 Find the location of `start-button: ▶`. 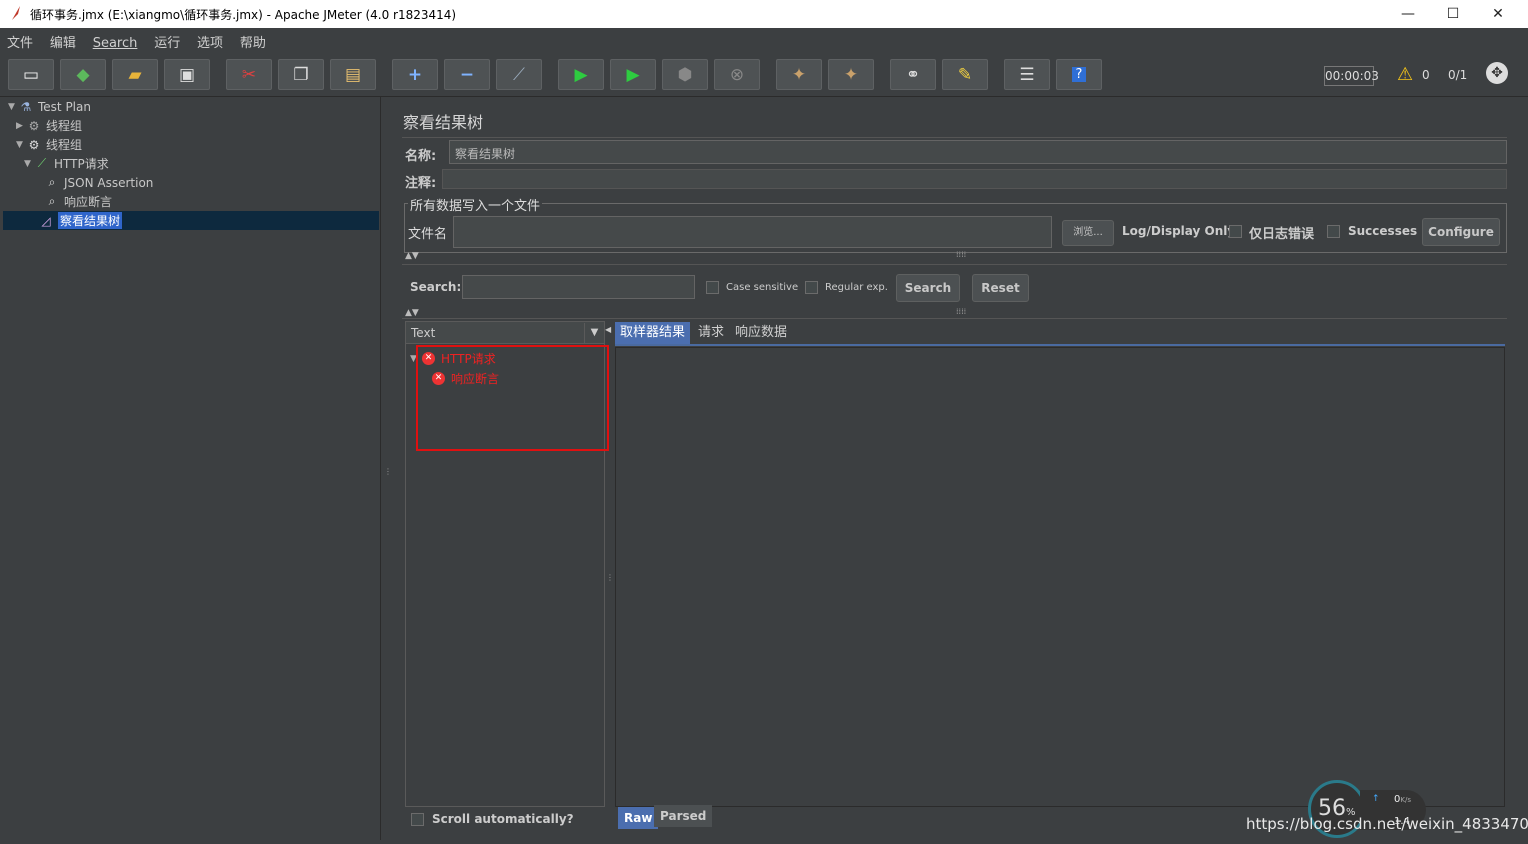

start-button: ▶ is located at coordinates (581, 74).